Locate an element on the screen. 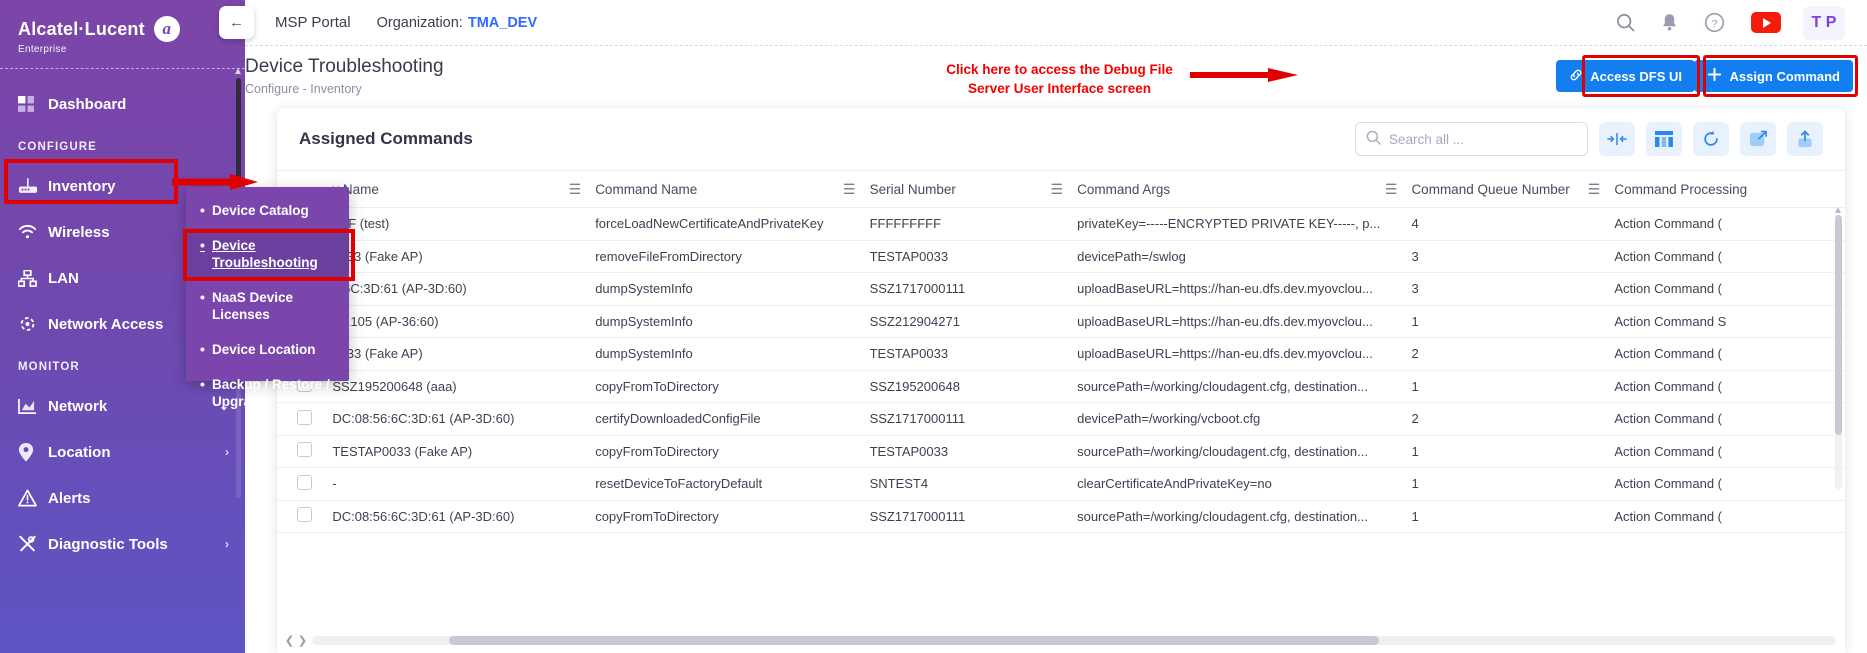 This screenshot has height=653, width=1867. cell-serial-number: FFFFFFFFF is located at coordinates (973, 224).